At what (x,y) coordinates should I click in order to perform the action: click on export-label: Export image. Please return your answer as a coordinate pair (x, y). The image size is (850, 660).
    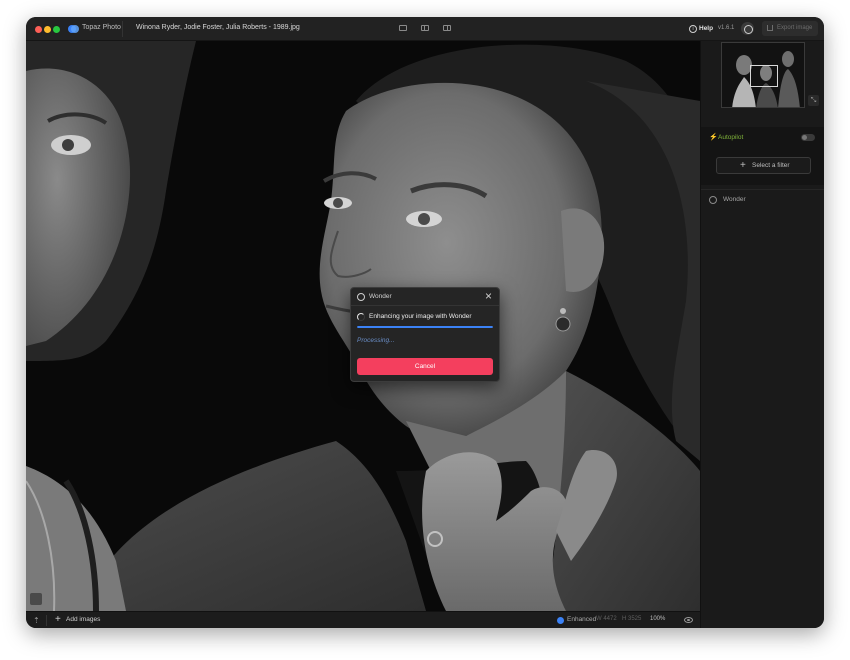
    Looking at the image, I should click on (795, 28).